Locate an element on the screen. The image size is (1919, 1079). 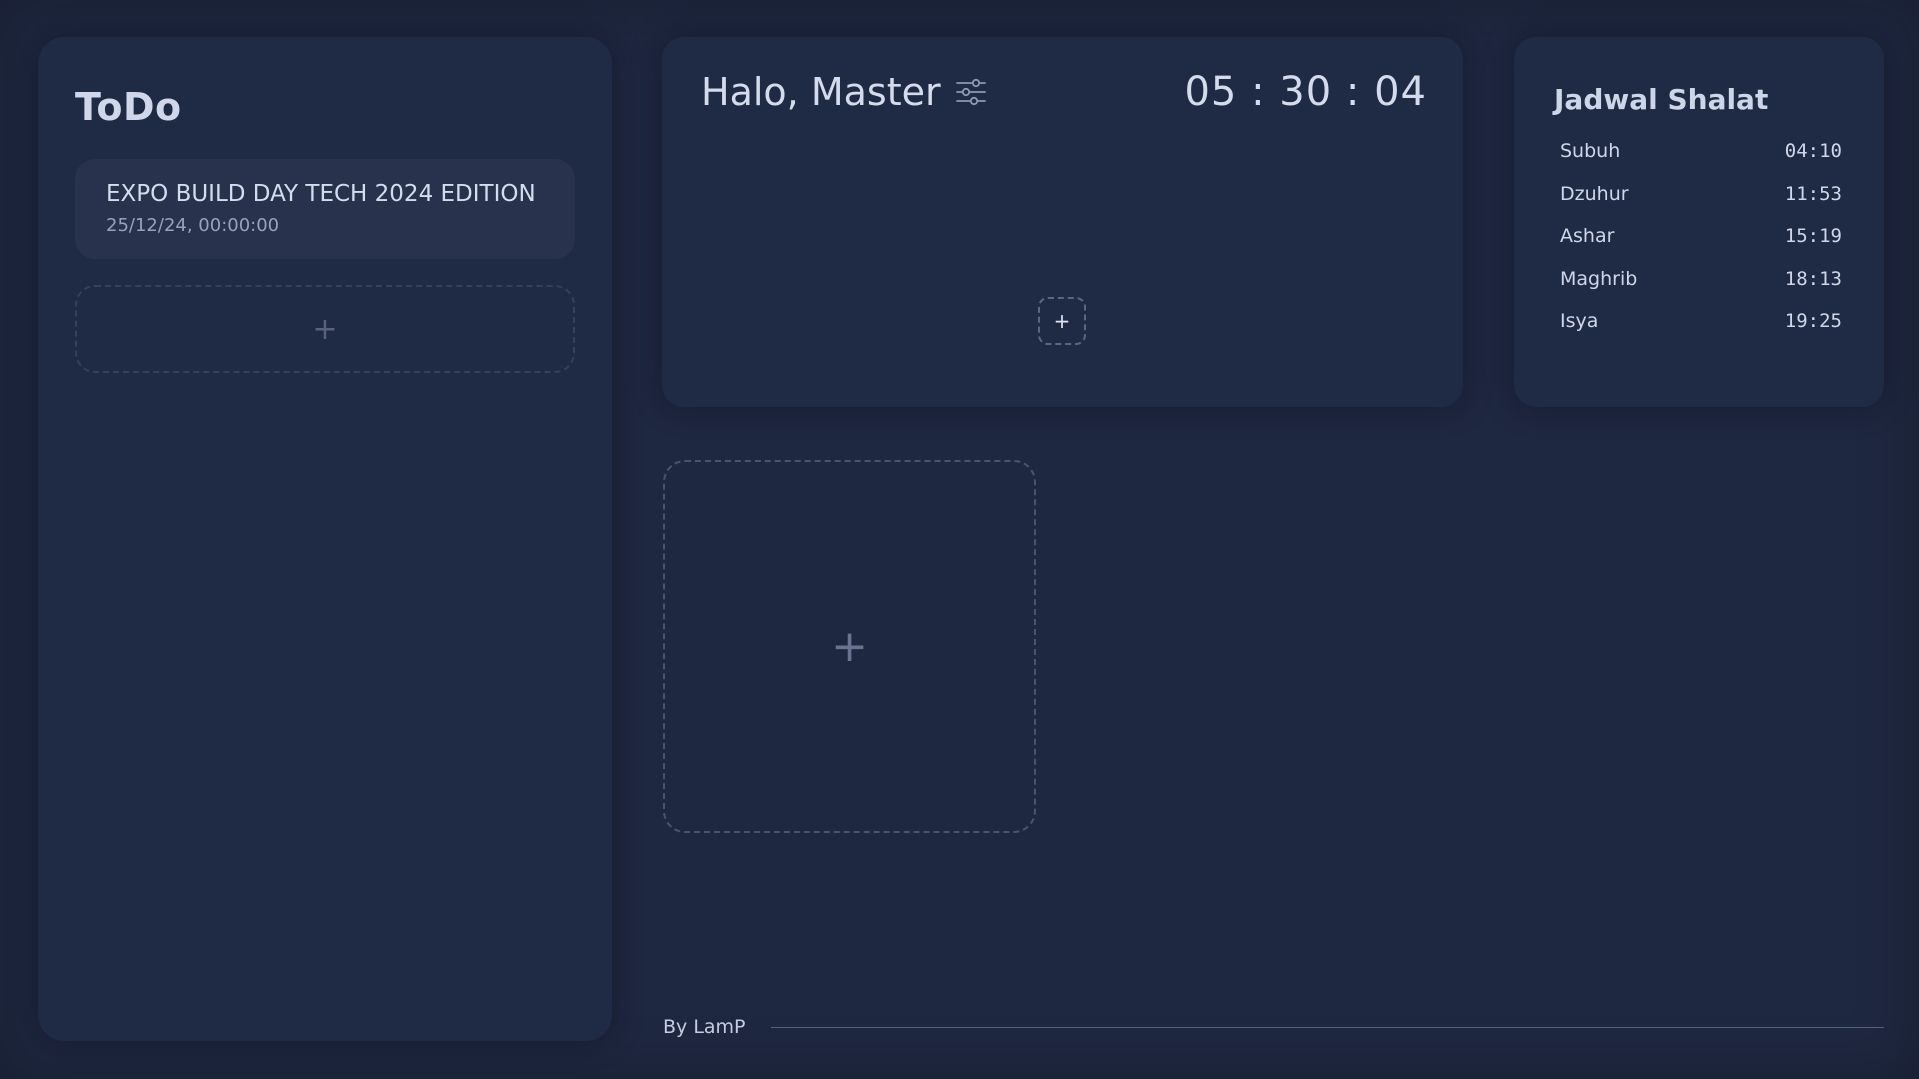
greeting-panel: Halo, Master 05 : 30 : 04 + is located at coordinates (1062, 222).